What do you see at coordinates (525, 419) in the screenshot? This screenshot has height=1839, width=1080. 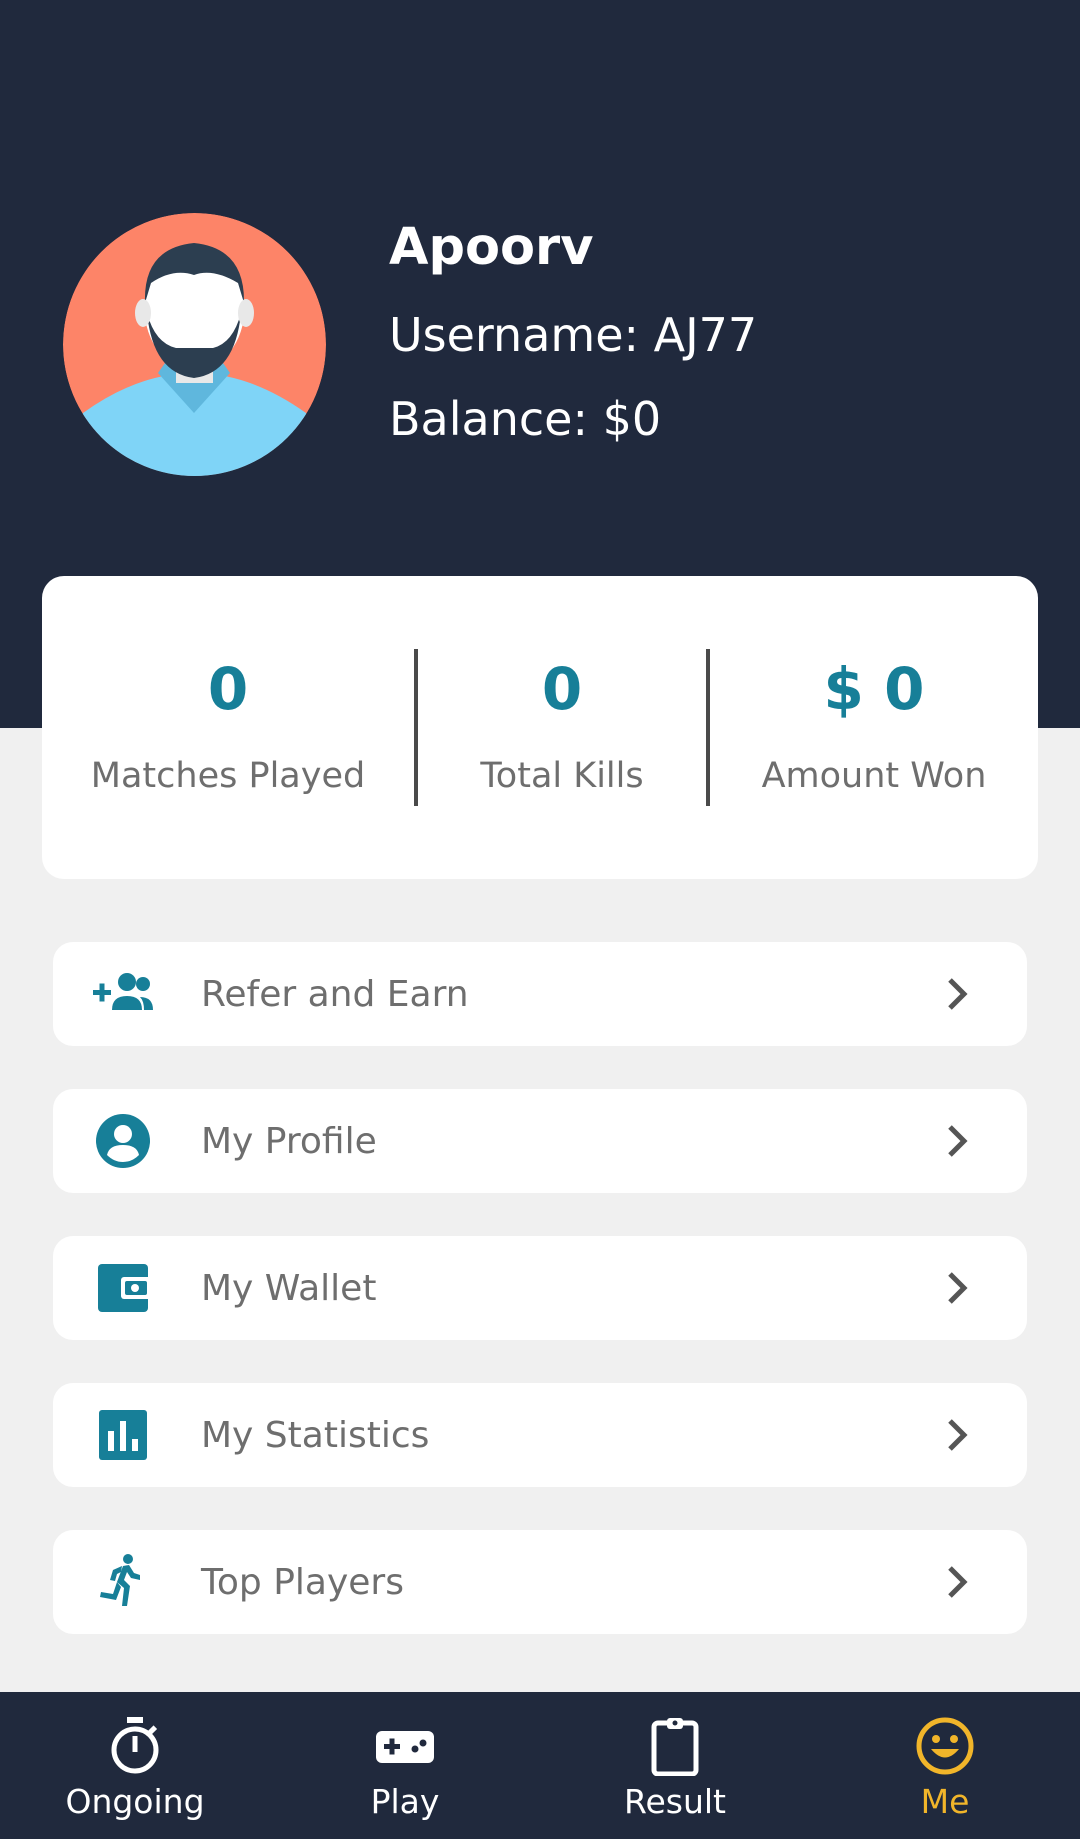 I see `profile-balance: Balance: $0` at bounding box center [525, 419].